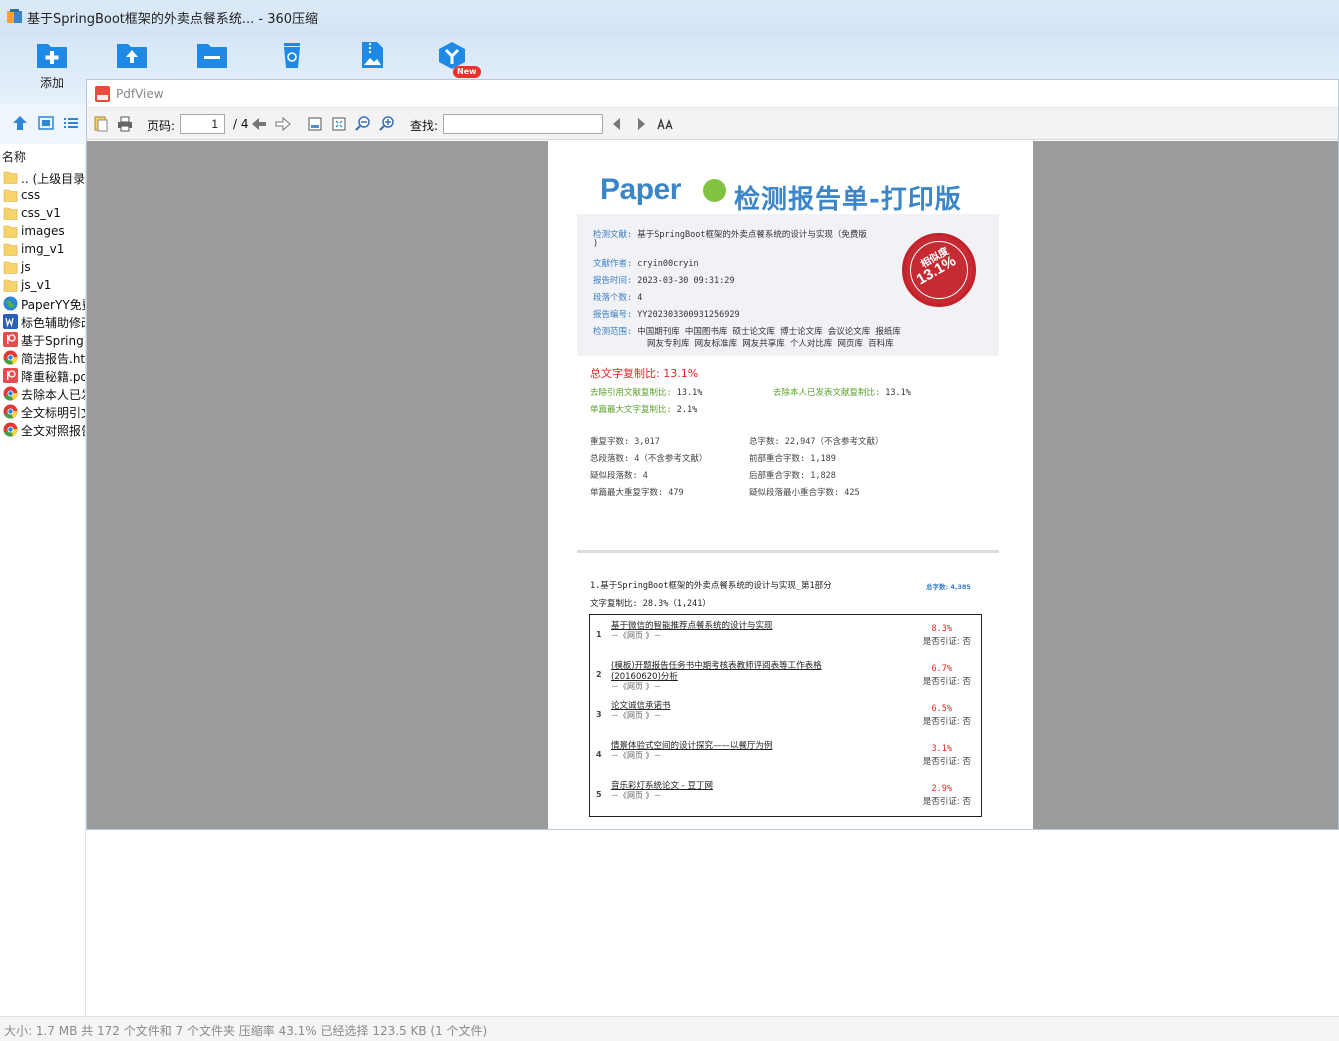 This screenshot has height=1041, width=1339. Describe the element at coordinates (941, 749) in the screenshot. I see `source-percentage: 3.1%` at that location.